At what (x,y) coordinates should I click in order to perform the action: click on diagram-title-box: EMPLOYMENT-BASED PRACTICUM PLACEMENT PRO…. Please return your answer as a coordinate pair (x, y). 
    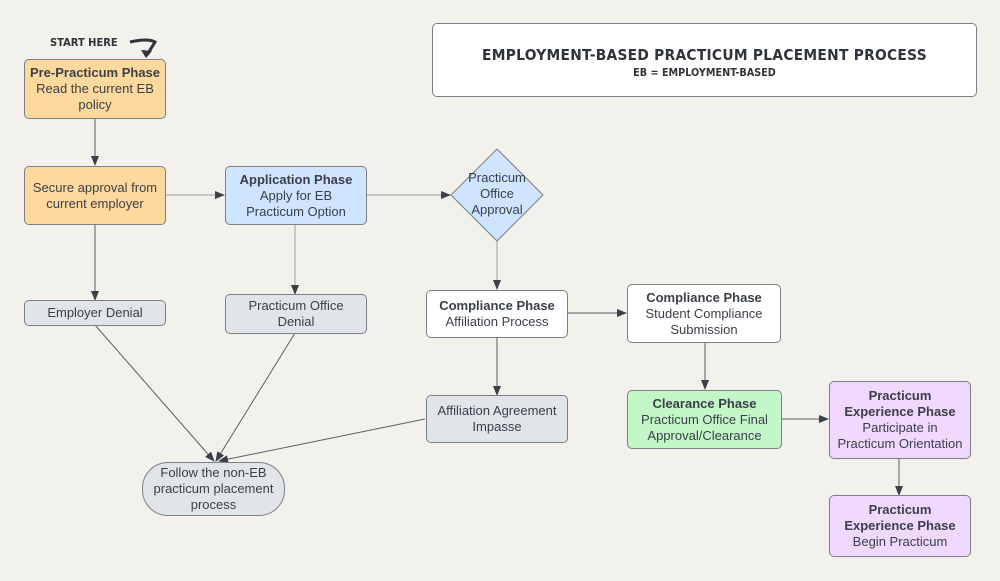
    Looking at the image, I should click on (704, 60).